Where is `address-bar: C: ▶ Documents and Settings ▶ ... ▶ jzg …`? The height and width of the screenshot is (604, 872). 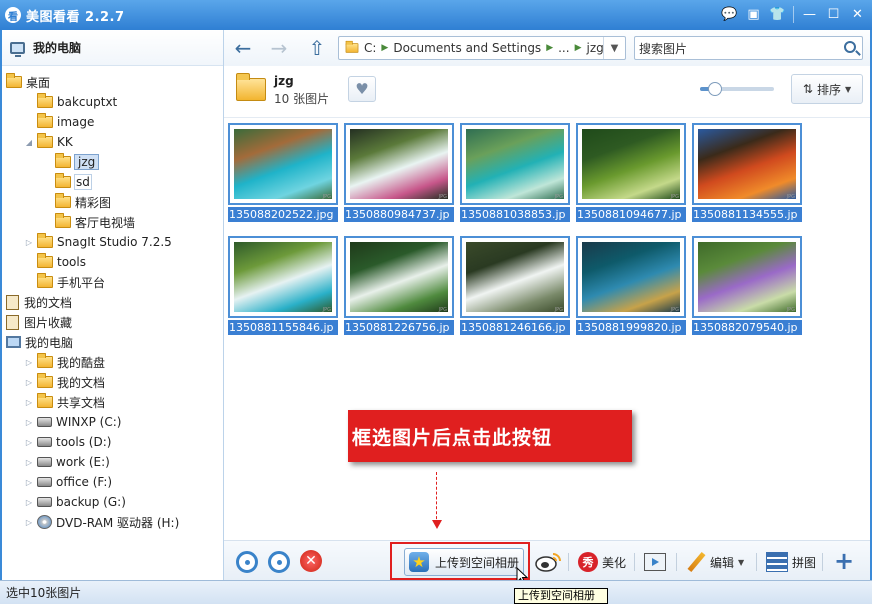
address-bar: C: ▶ Documents and Settings ▶ ... ▶ jzg … is located at coordinates (482, 48).